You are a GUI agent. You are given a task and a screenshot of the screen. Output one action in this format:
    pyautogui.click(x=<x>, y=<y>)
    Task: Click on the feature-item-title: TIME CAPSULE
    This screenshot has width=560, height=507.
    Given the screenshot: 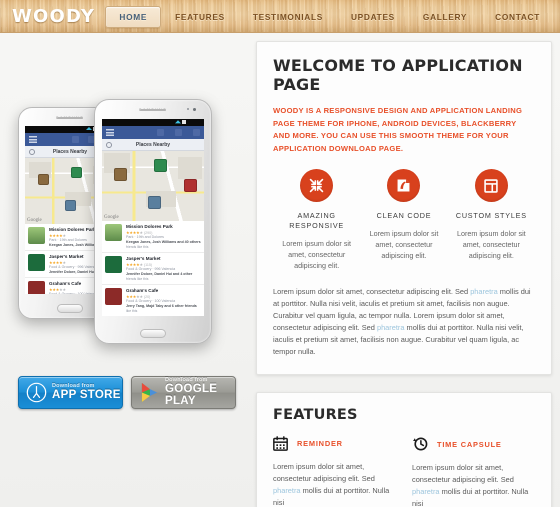 What is the action you would take?
    pyautogui.click(x=469, y=444)
    